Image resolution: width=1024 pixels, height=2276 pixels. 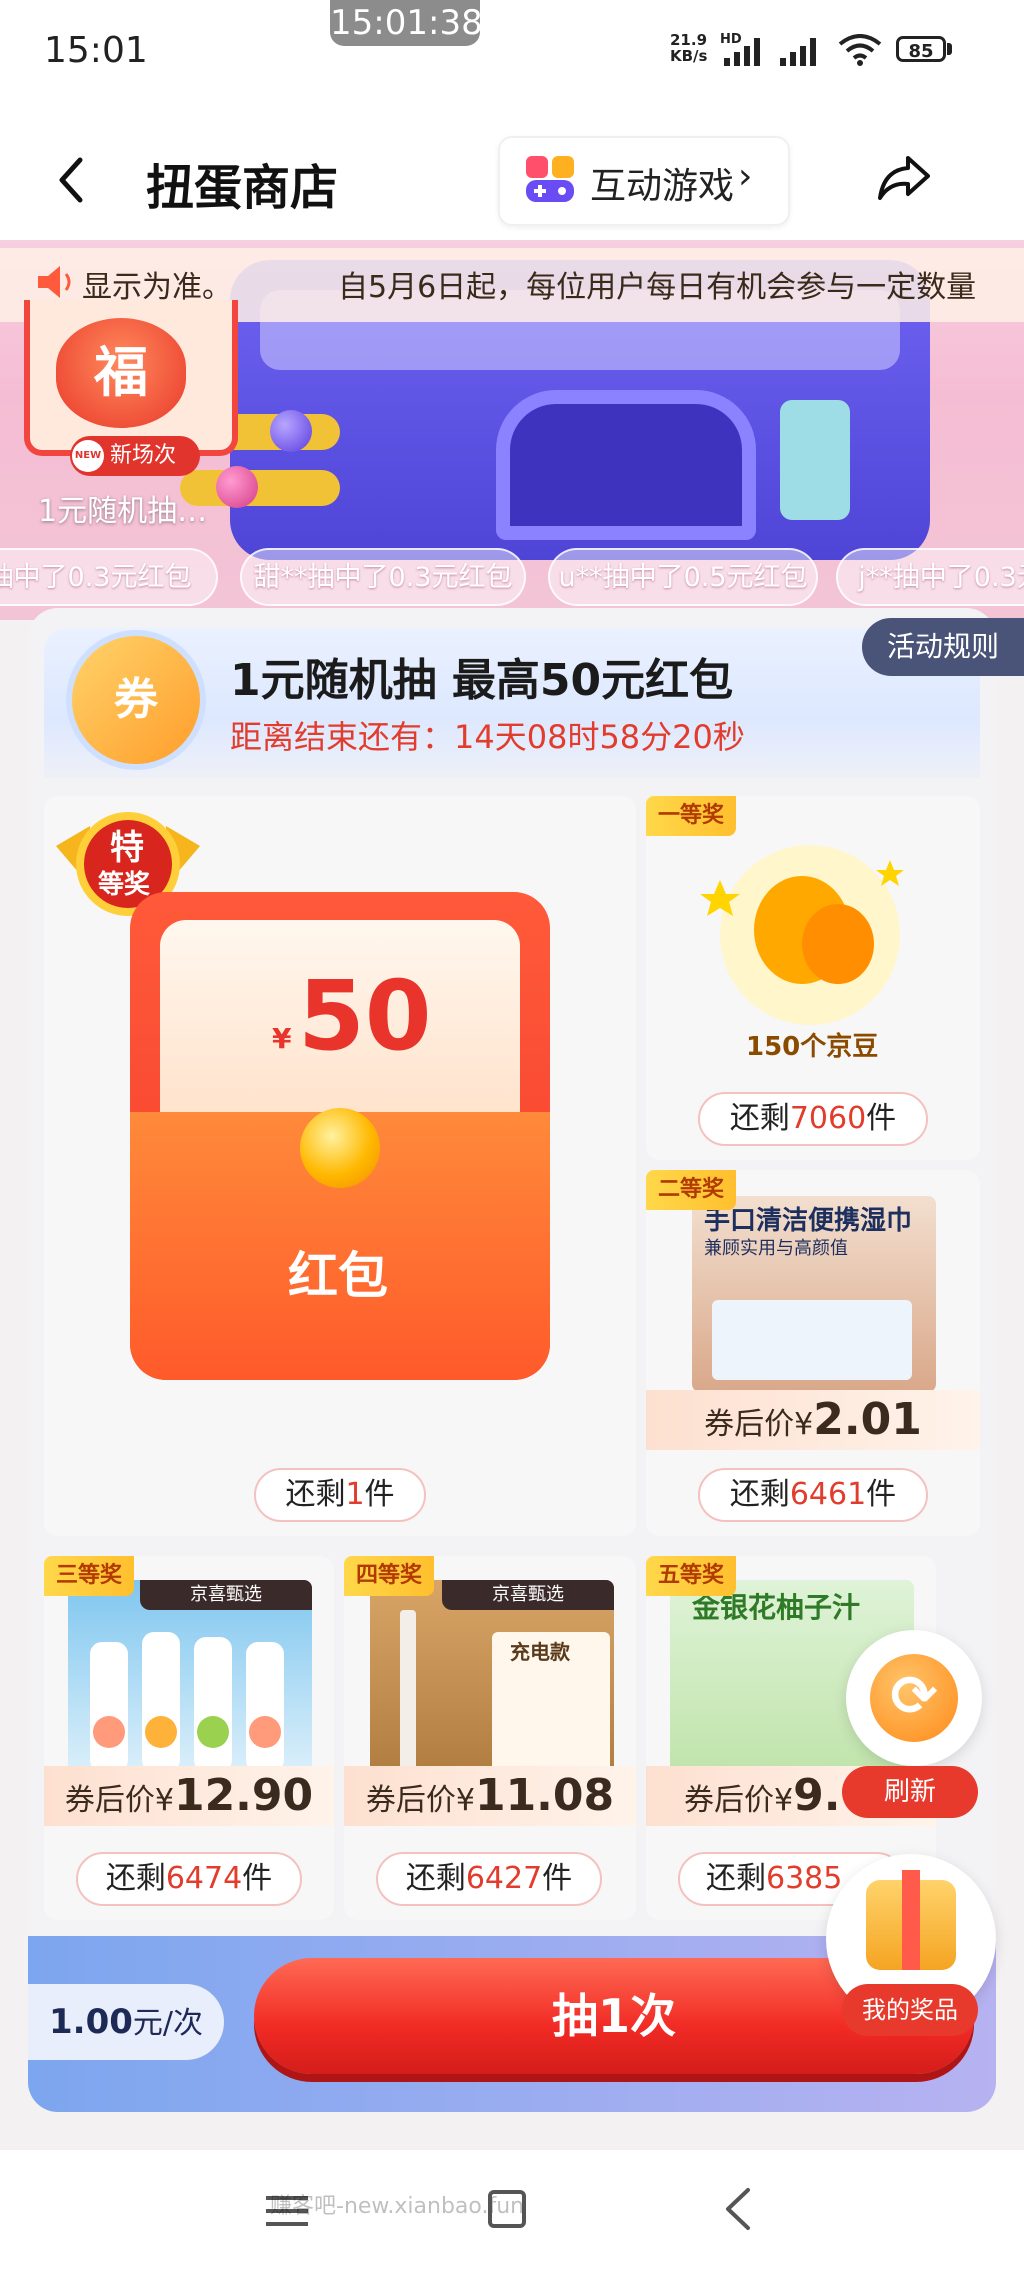 I want to click on fourth-brand: 京喜甄选, so click(x=528, y=1595).